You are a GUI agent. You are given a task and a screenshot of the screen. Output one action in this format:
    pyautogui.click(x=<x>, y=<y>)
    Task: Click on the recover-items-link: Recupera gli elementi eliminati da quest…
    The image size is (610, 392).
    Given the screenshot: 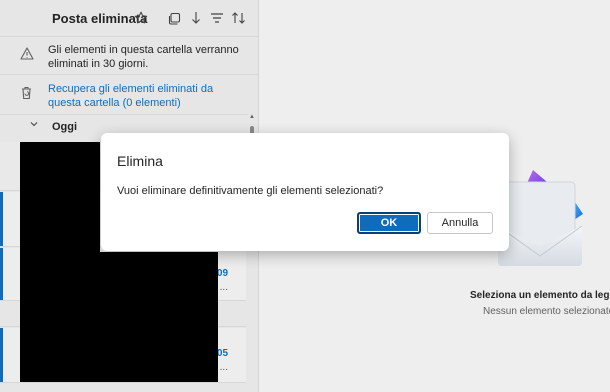 What is the action you would take?
    pyautogui.click(x=148, y=96)
    